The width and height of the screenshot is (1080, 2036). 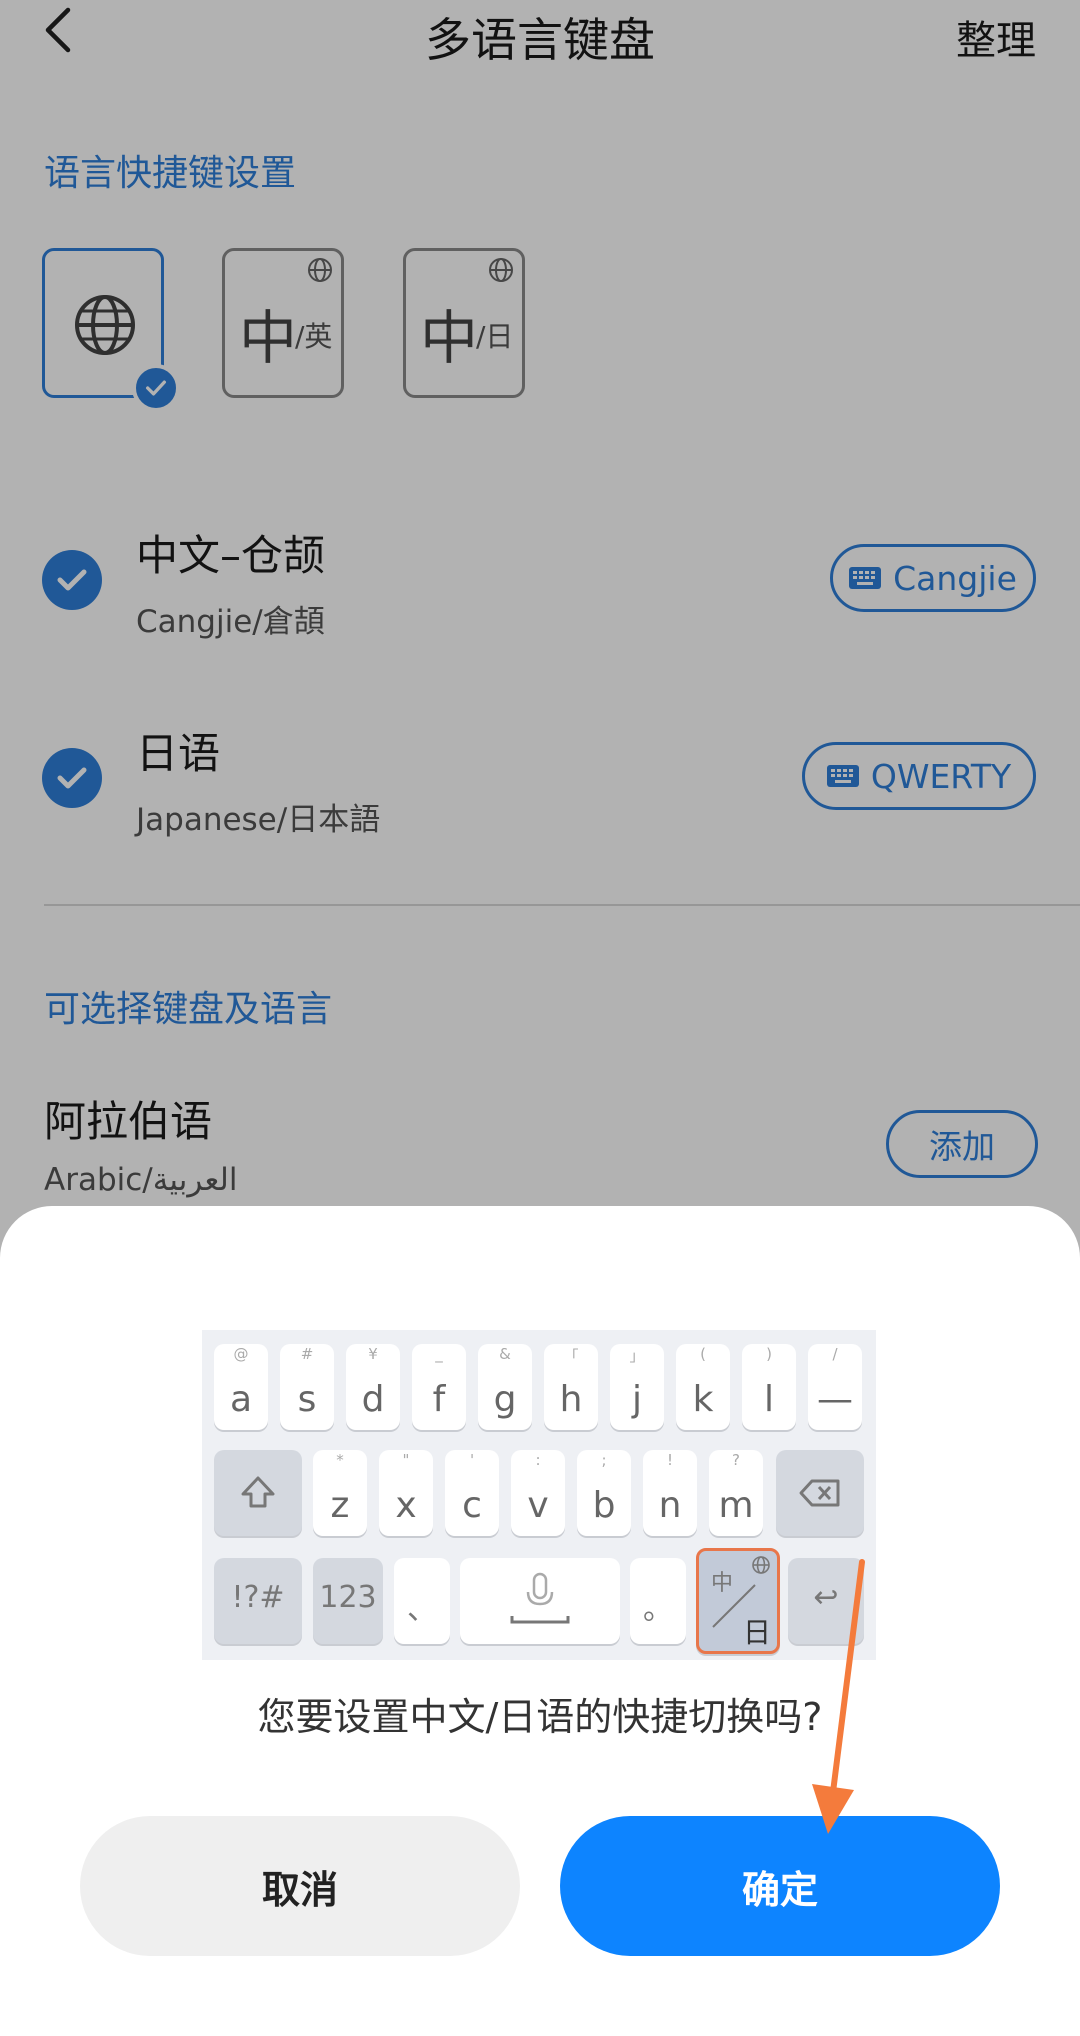 I want to click on key-main: z, so click(x=340, y=1505).